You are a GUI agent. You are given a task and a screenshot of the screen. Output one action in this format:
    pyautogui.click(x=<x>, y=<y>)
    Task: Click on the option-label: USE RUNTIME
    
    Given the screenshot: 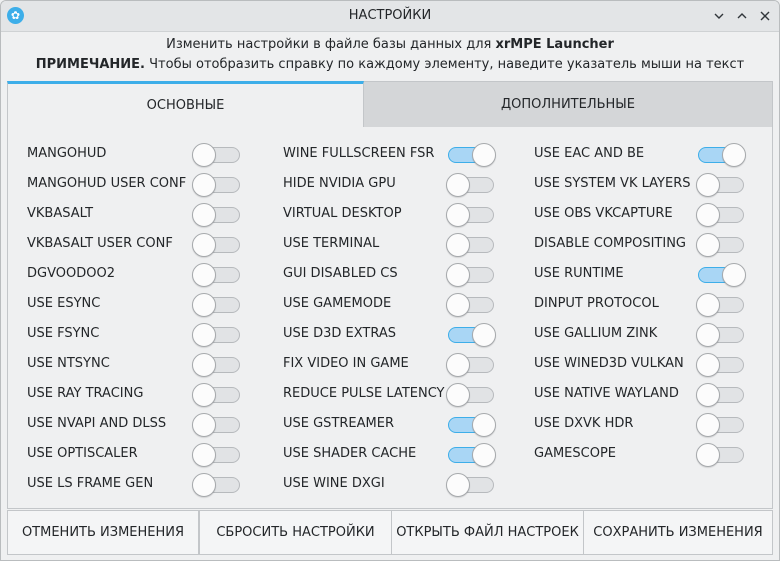 What is the action you would take?
    pyautogui.click(x=579, y=273)
    